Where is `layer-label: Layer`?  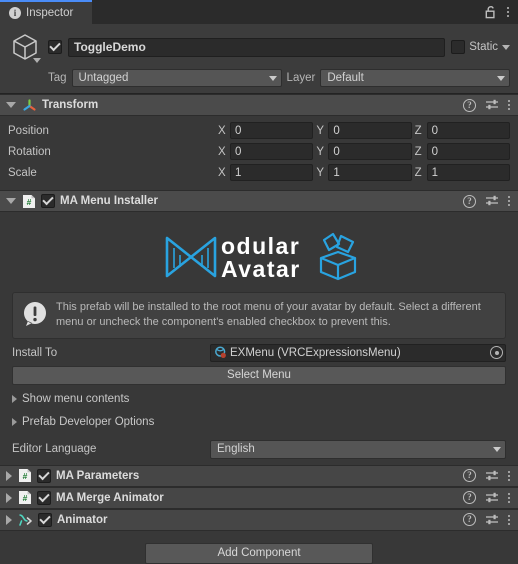
layer-label: Layer is located at coordinates (301, 78).